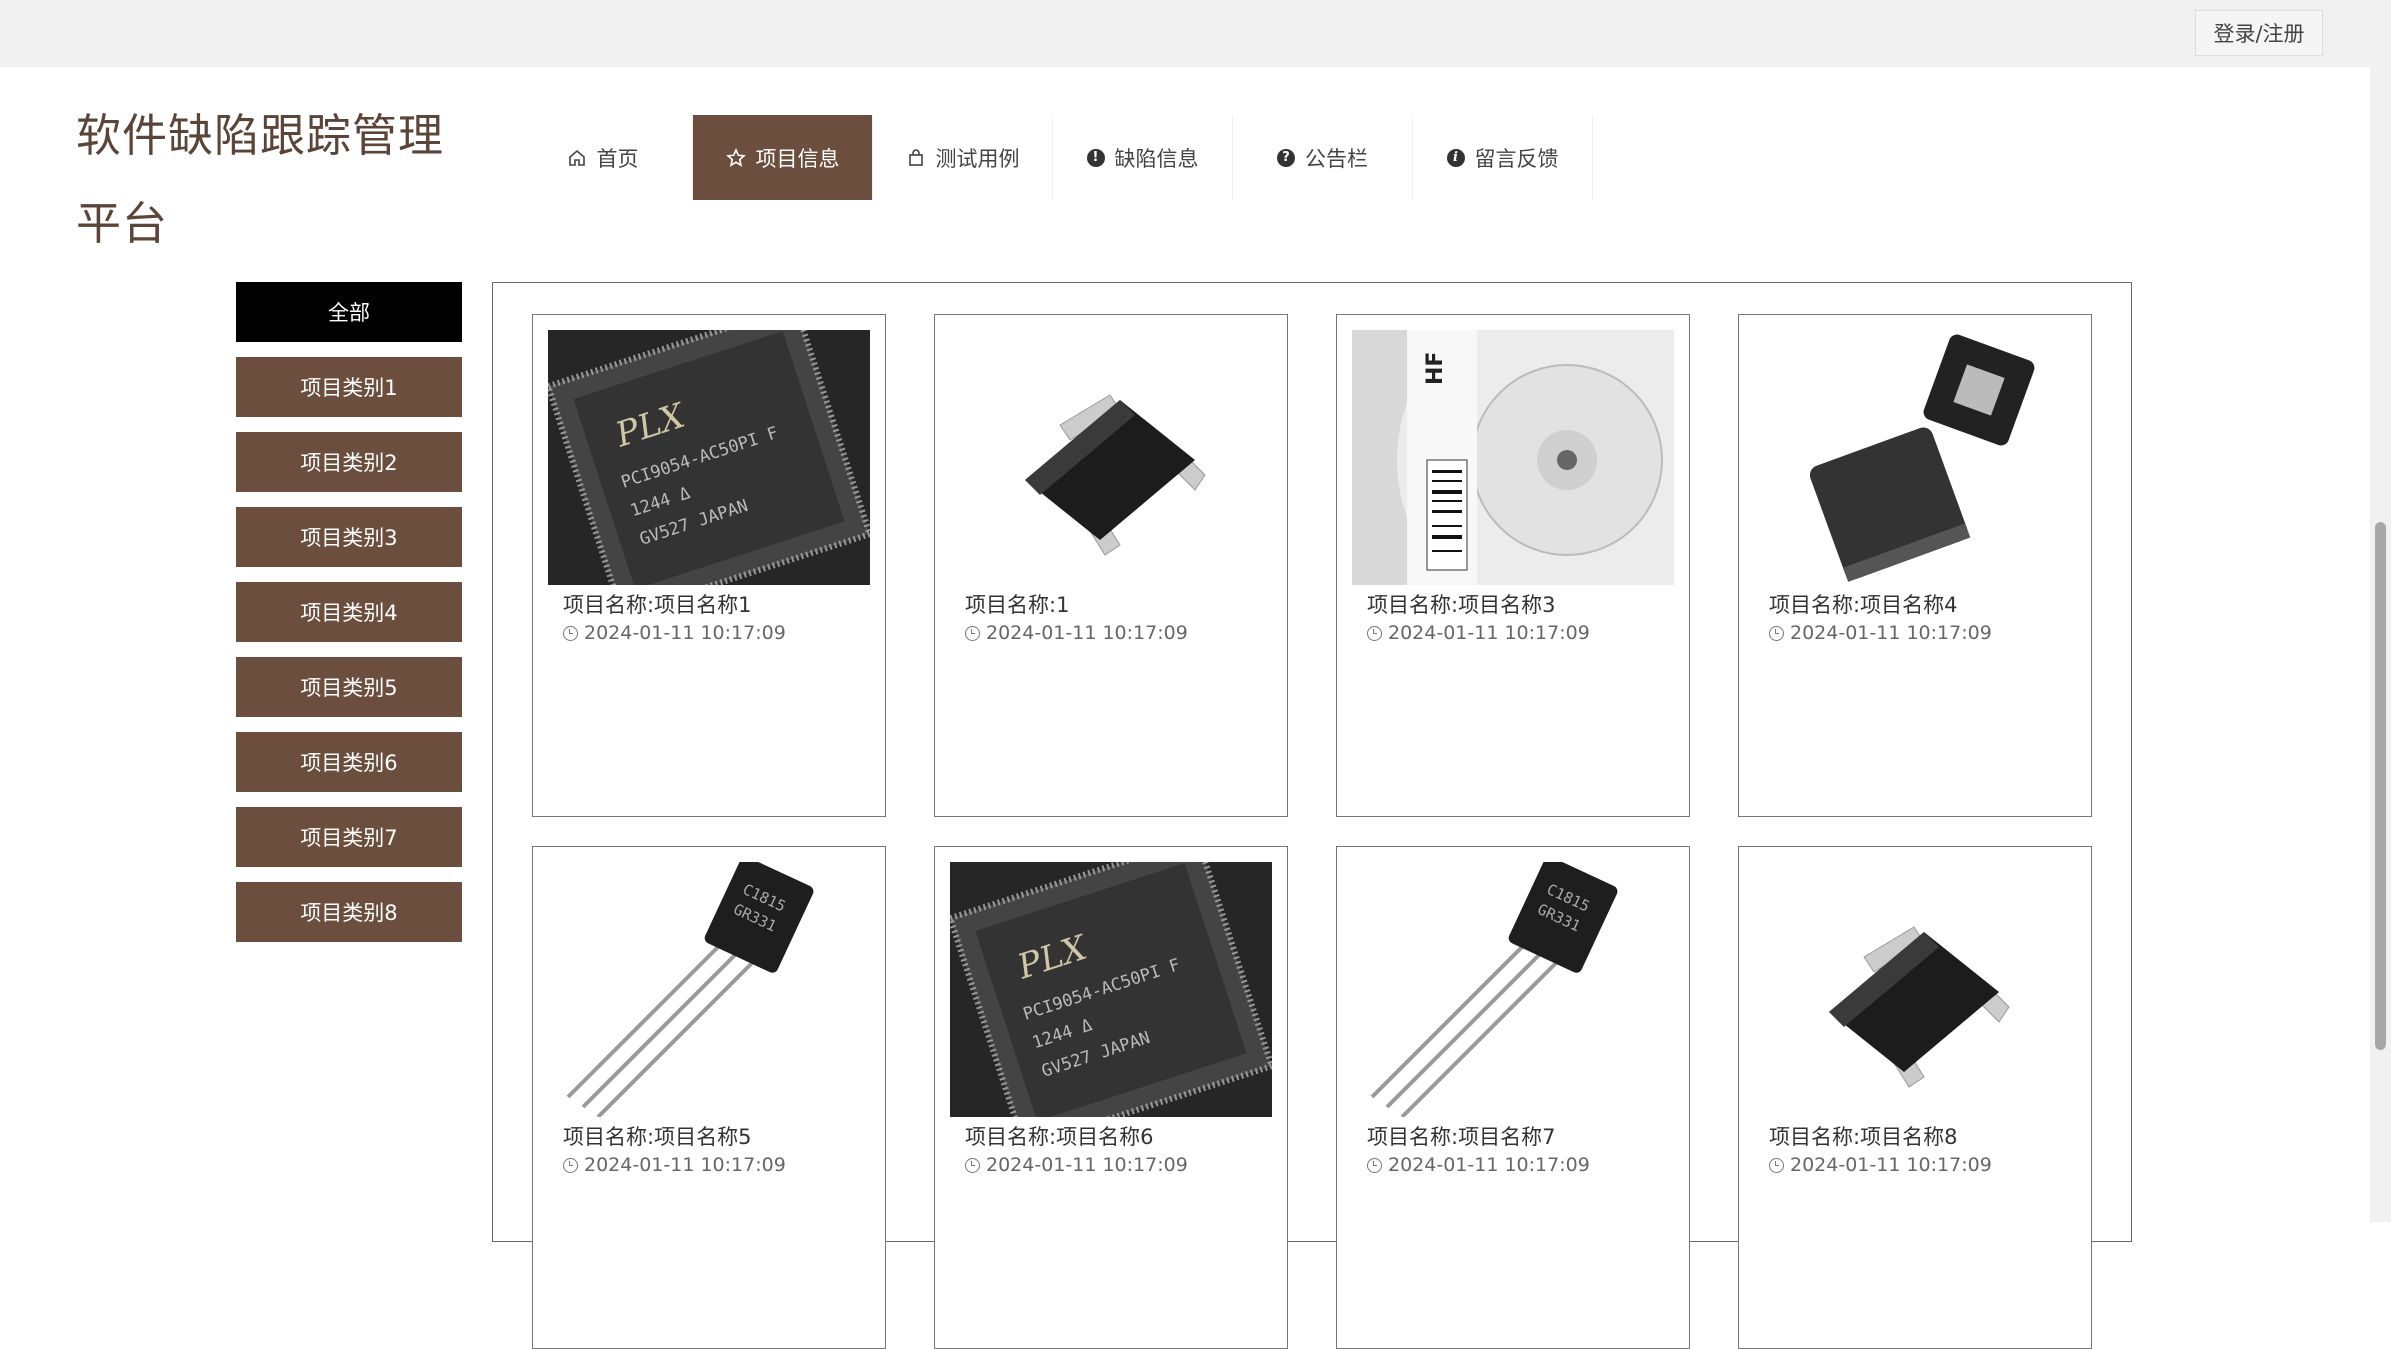 The width and height of the screenshot is (2391, 1349). Describe the element at coordinates (657, 1137) in the screenshot. I see `project-name: 项目名称:项目名称5` at that location.